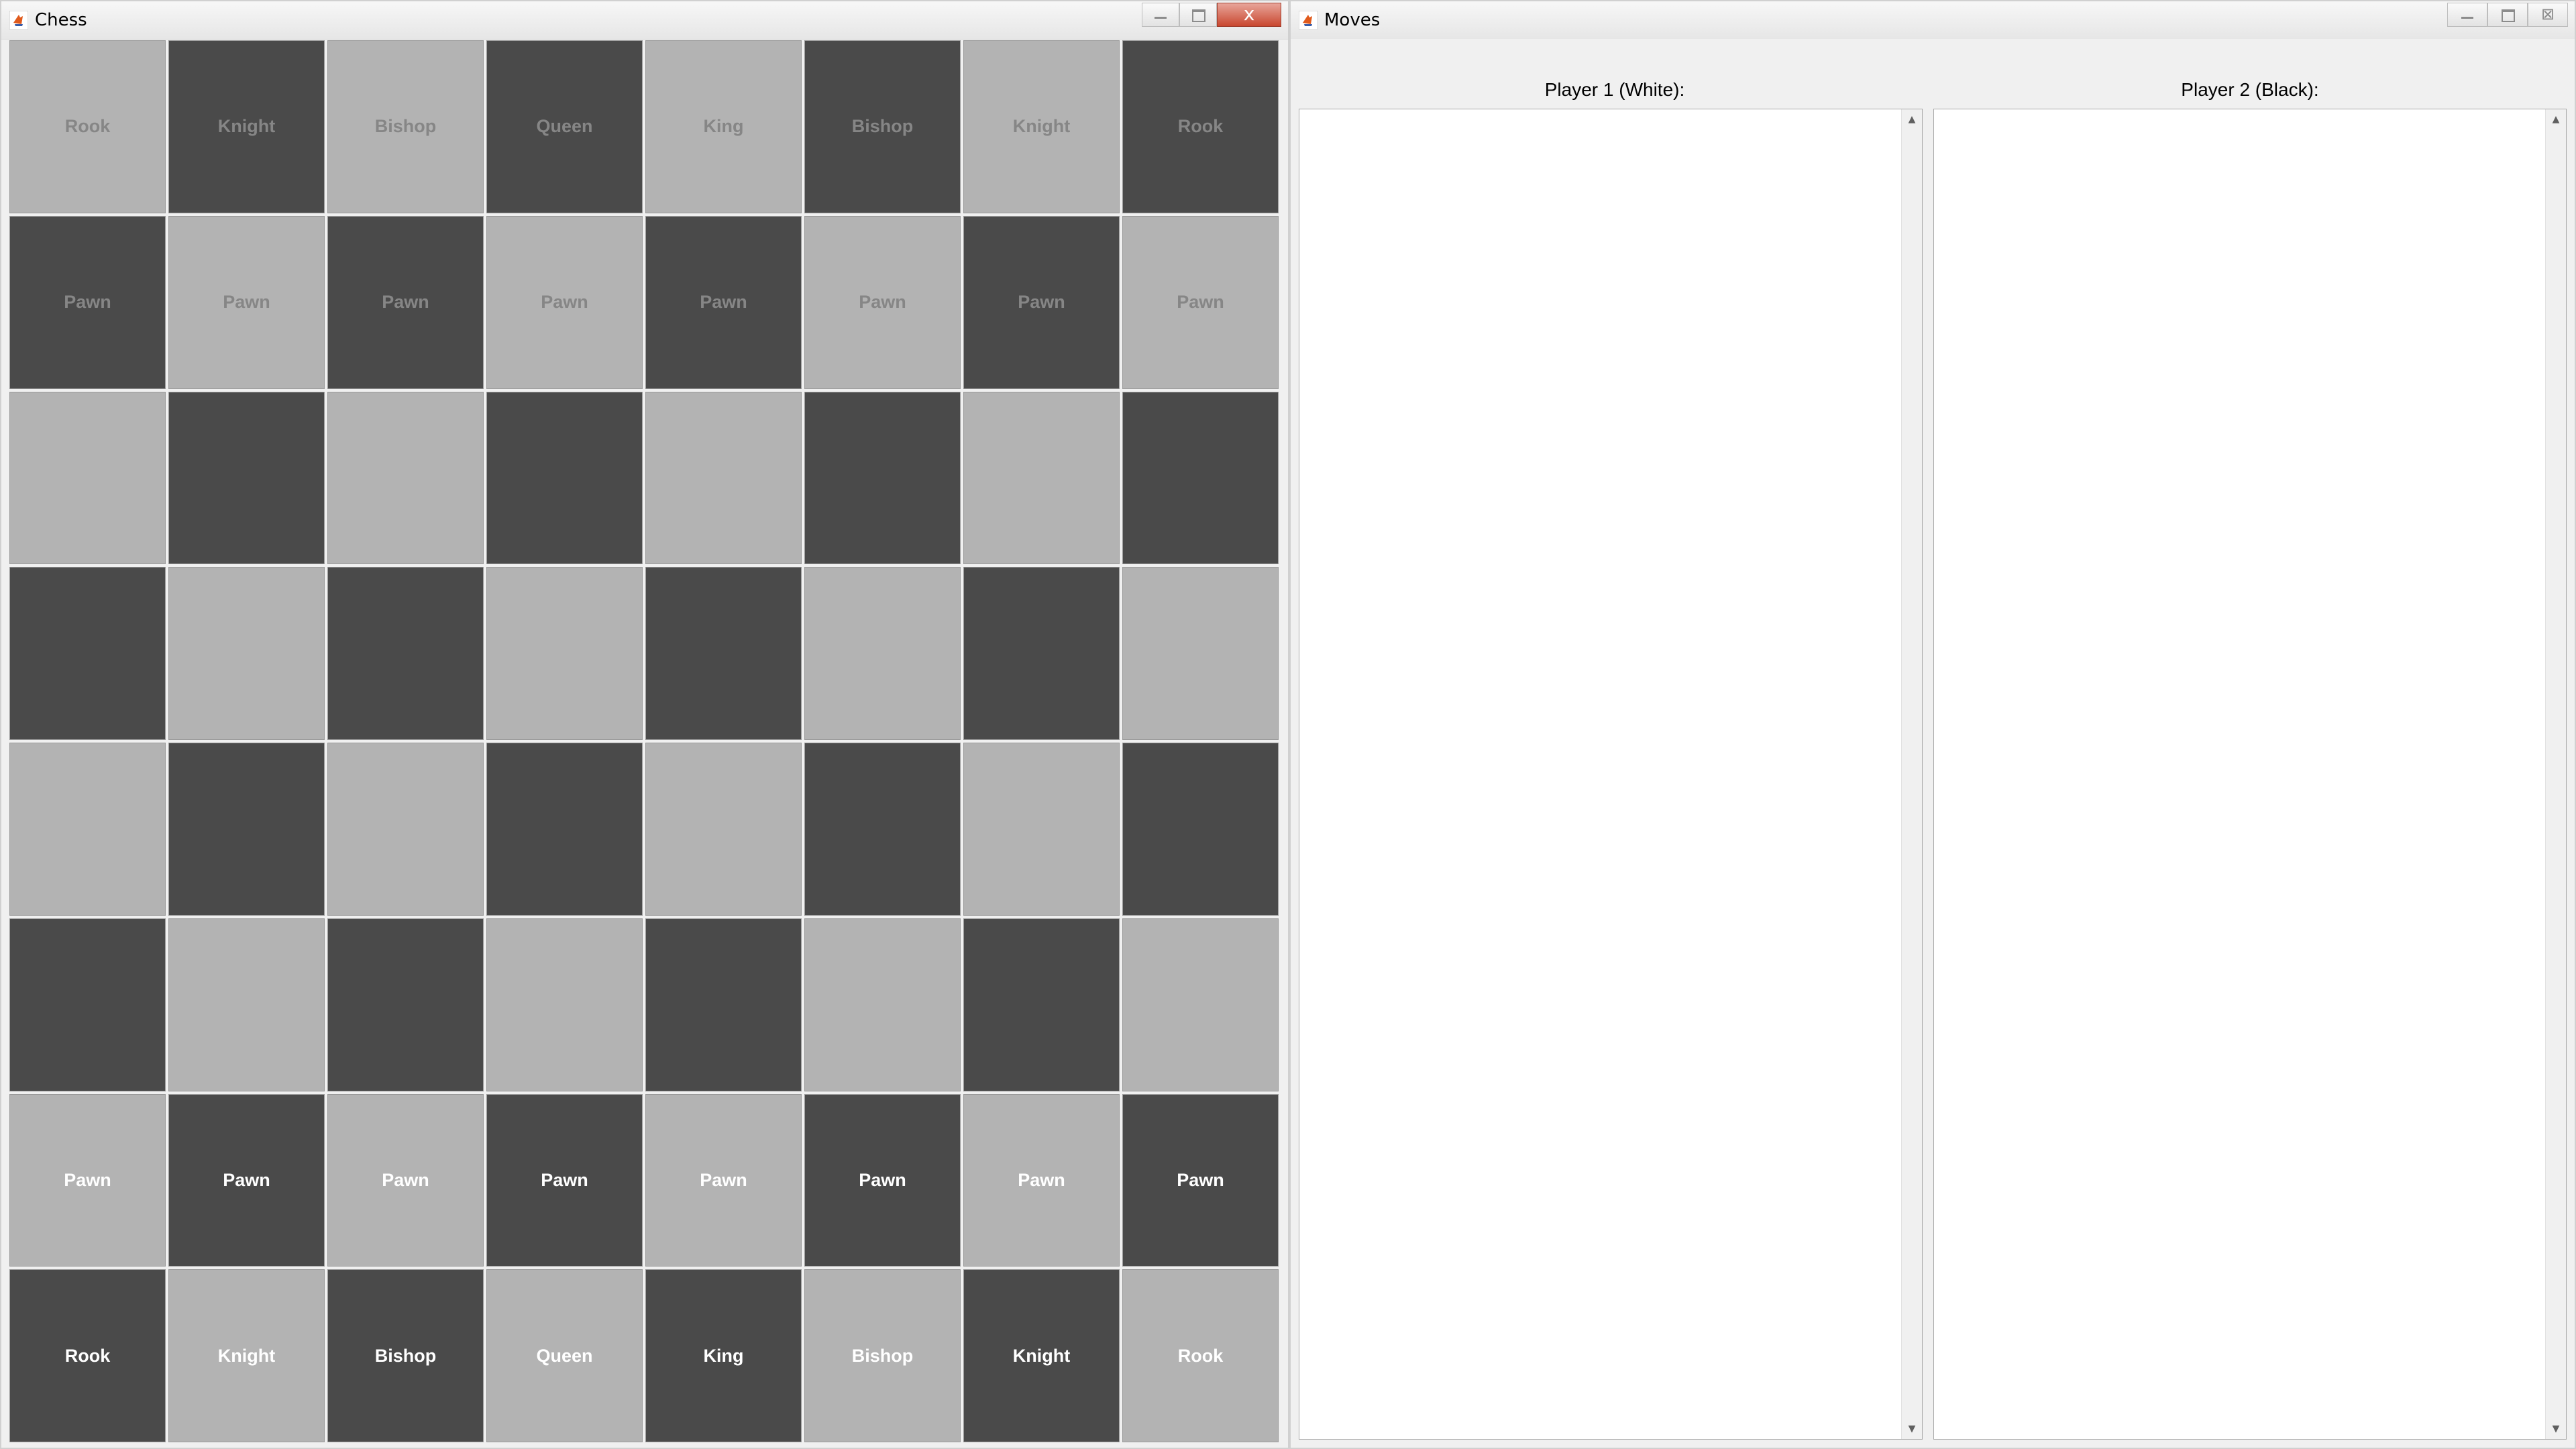 This screenshot has width=2576, height=1449. I want to click on piece-label: Queen, so click(564, 126).